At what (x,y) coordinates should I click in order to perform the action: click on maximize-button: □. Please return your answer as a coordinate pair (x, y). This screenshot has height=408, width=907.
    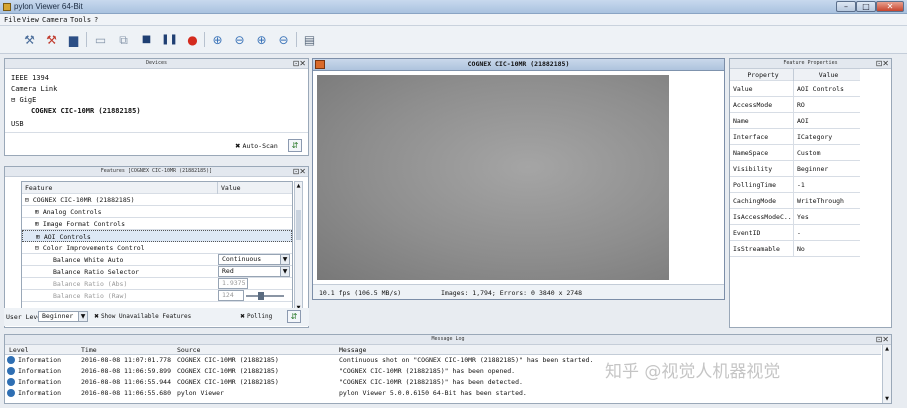
    Looking at the image, I should click on (866, 6).